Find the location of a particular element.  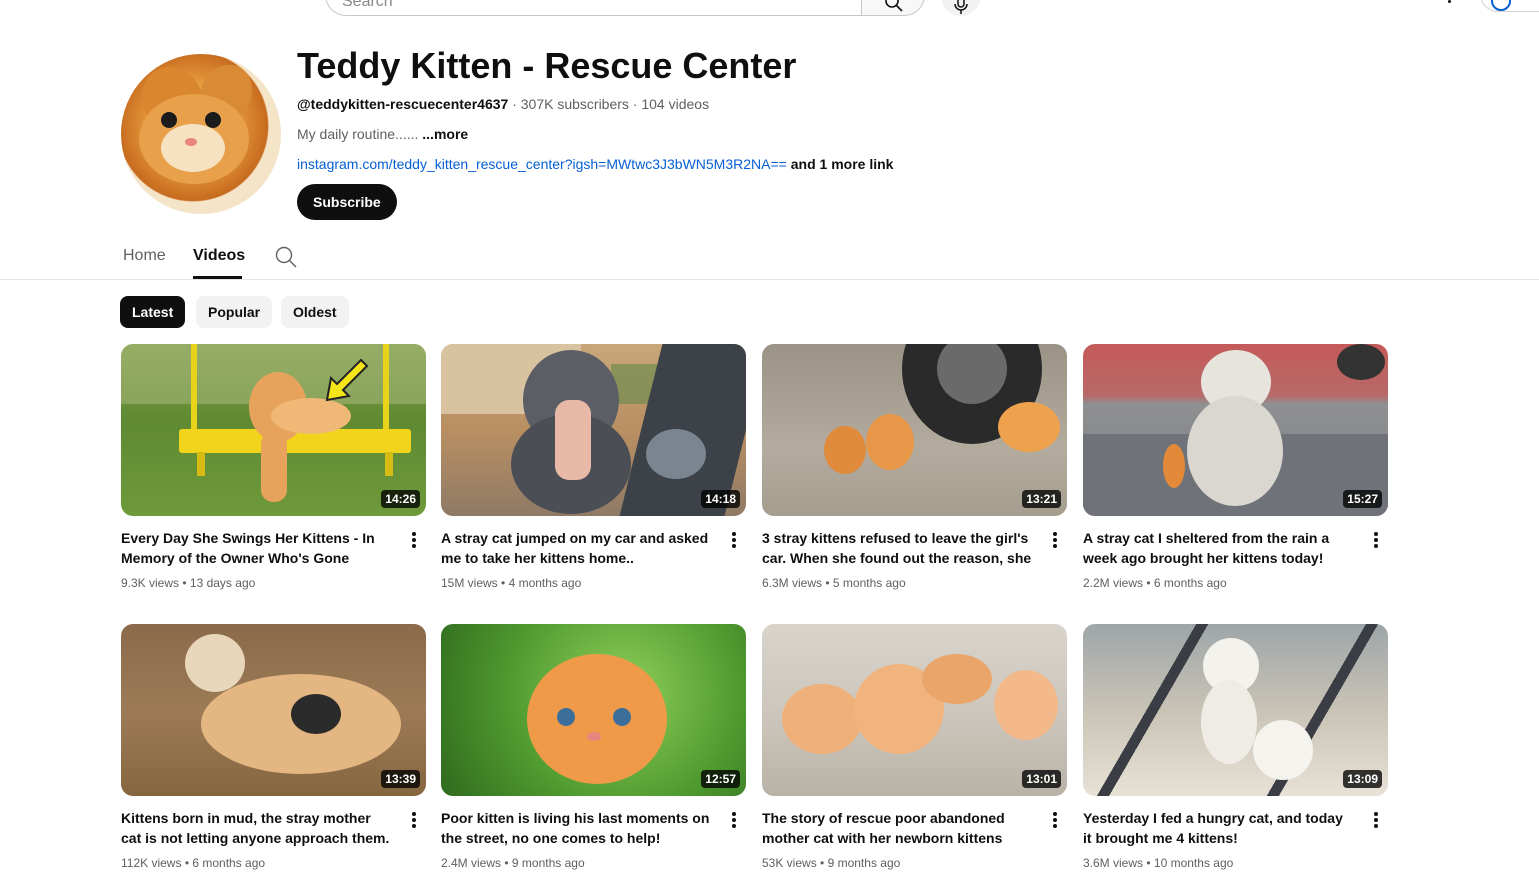

video-thumbnail: 13:39 is located at coordinates (273, 710).